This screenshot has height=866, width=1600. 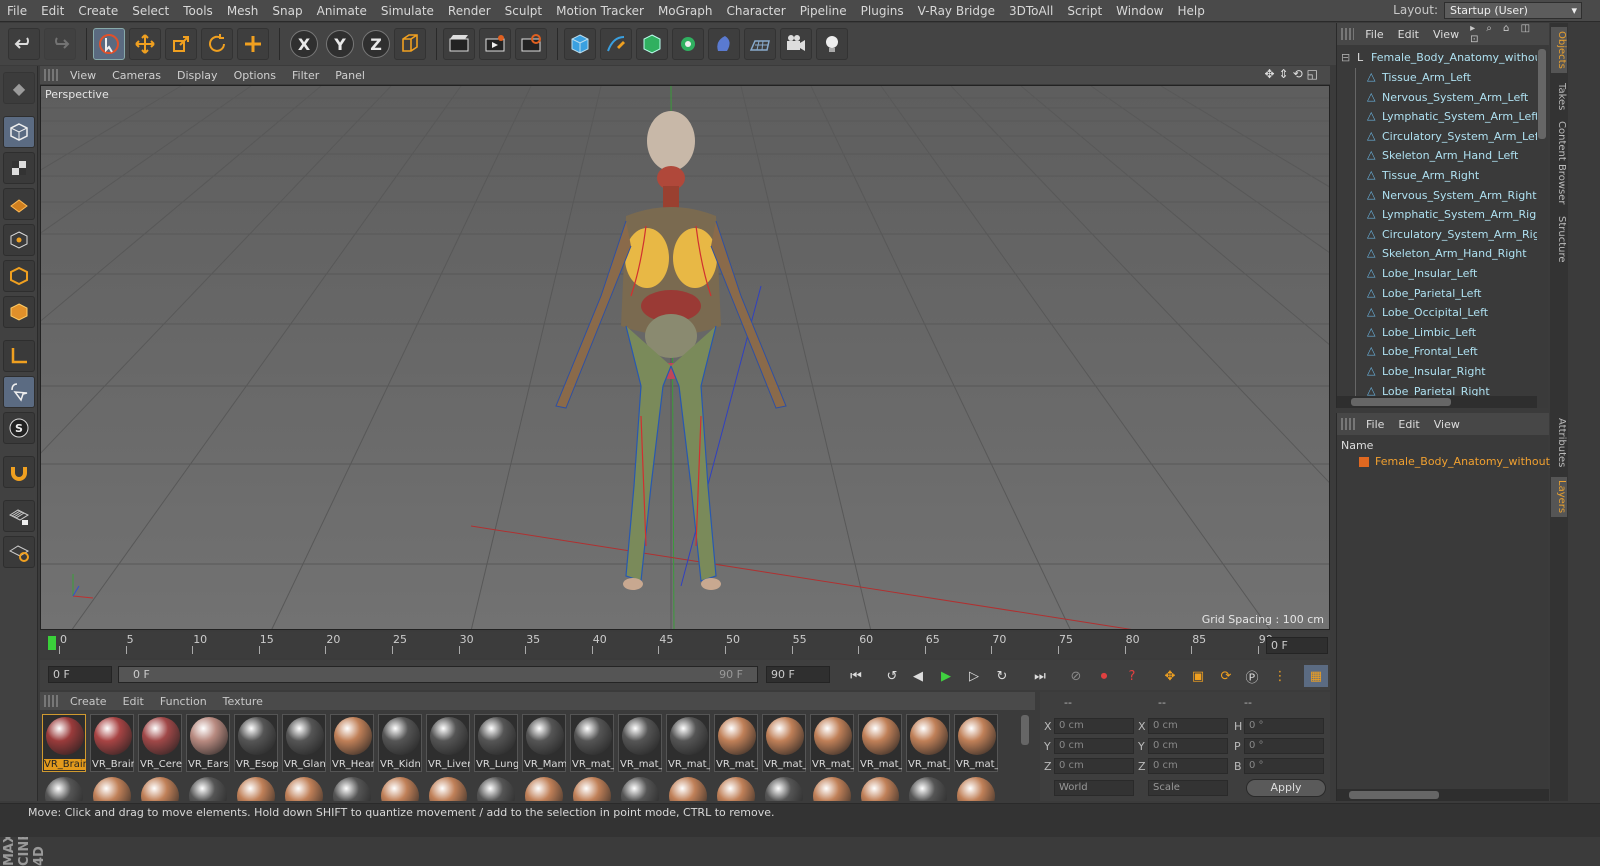 I want to click on material-menu-edit: Edit, so click(x=133, y=701).